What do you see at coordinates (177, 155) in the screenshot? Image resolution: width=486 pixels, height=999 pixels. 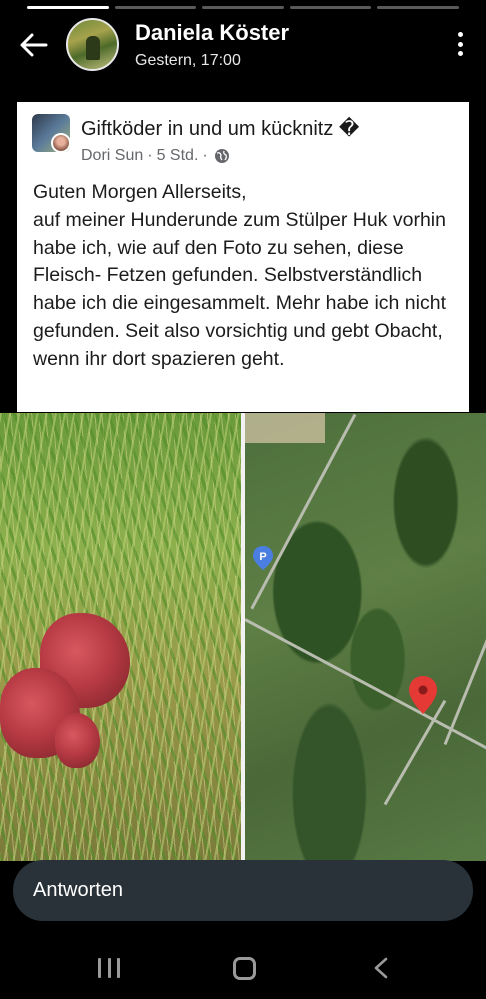 I see `post-time: 5 Std.` at bounding box center [177, 155].